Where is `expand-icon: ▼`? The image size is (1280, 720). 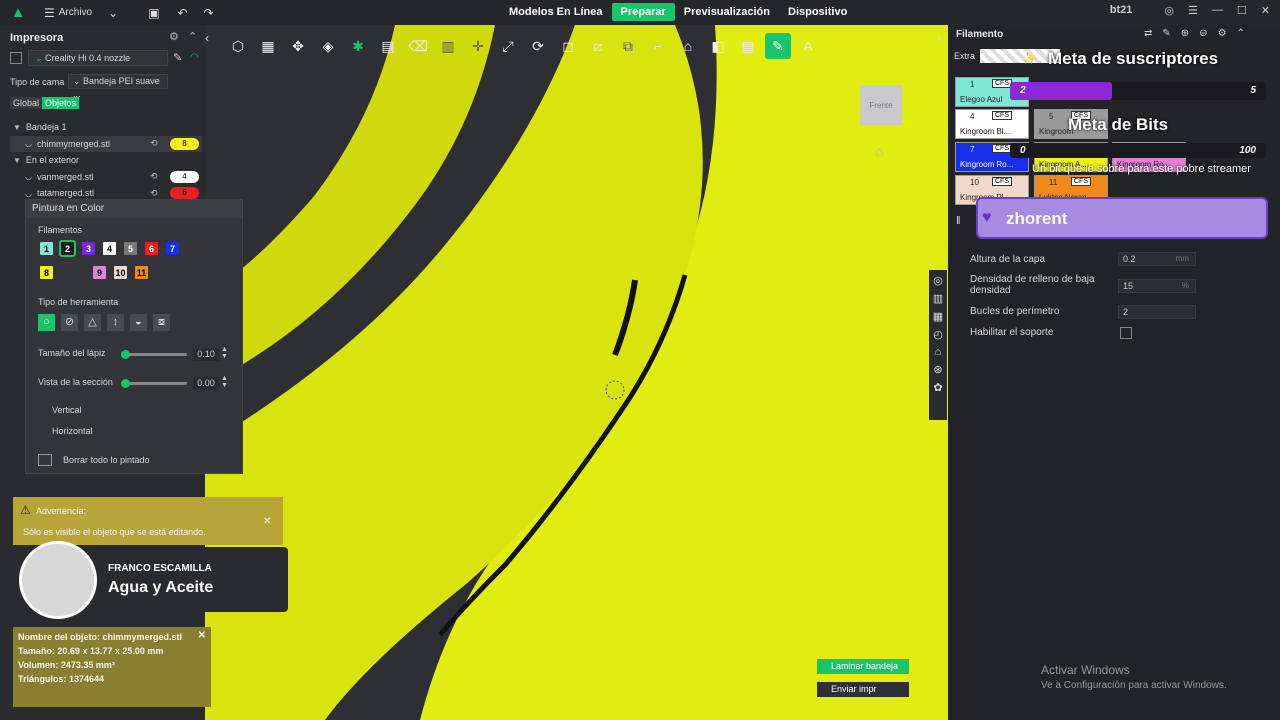 expand-icon: ▼ is located at coordinates (17, 160).